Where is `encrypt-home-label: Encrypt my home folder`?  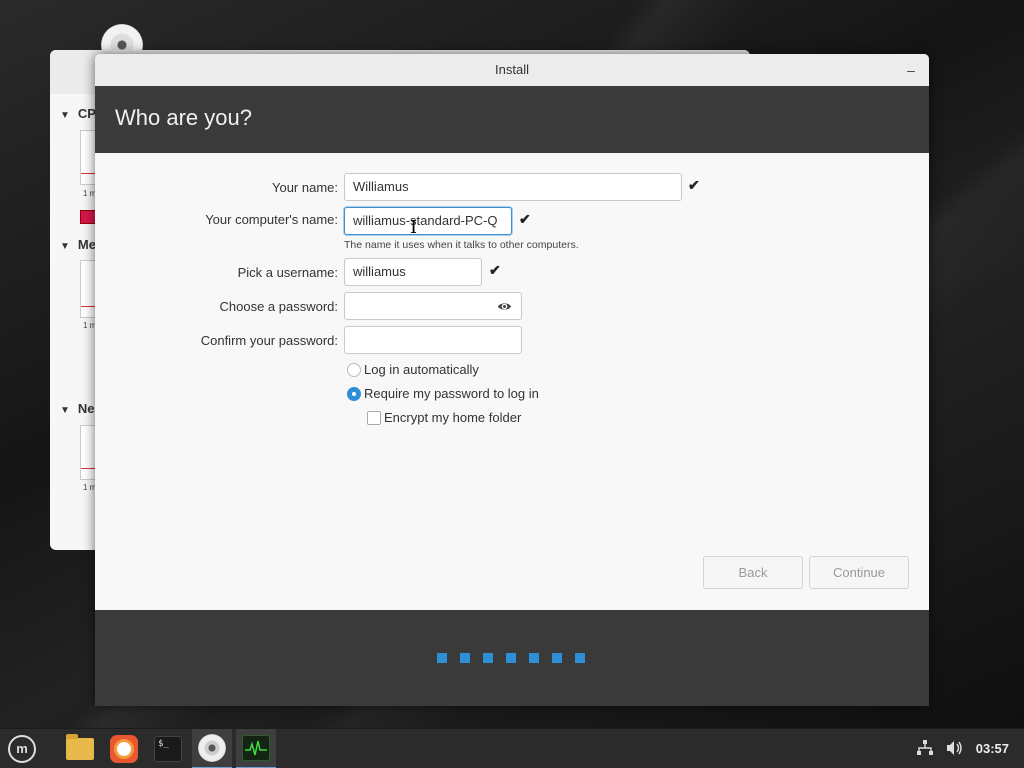 encrypt-home-label: Encrypt my home folder is located at coordinates (452, 417).